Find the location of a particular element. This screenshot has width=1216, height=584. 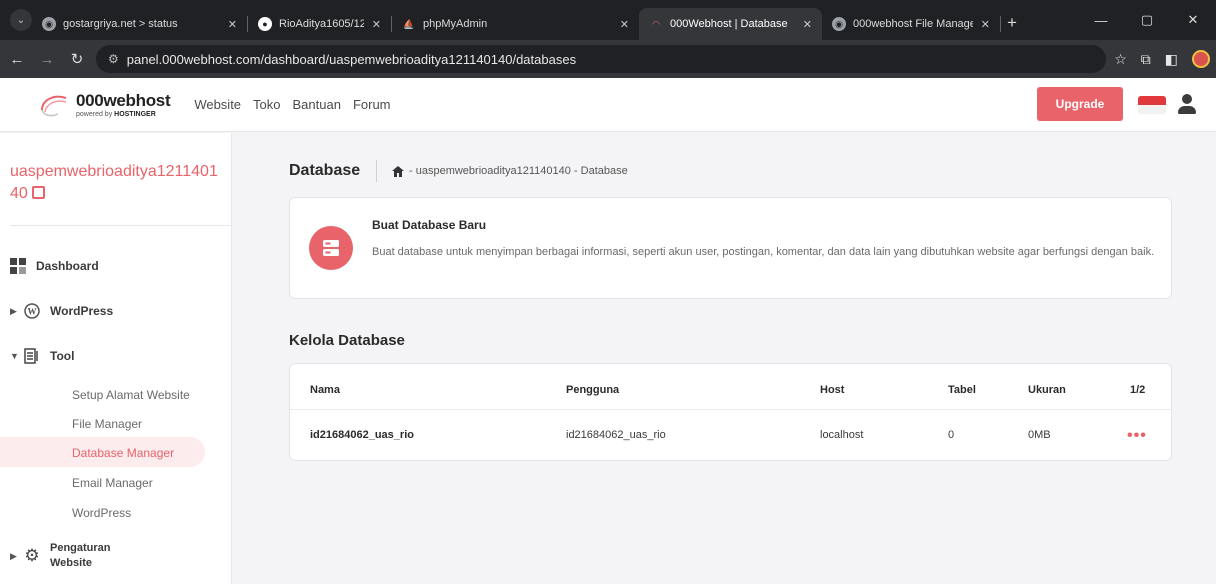

sidebar-item-wordpress: ▶ W WordPress is located at coordinates (61, 311).